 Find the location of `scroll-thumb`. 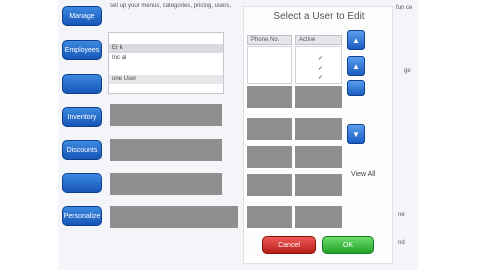

scroll-thumb is located at coordinates (356, 88).